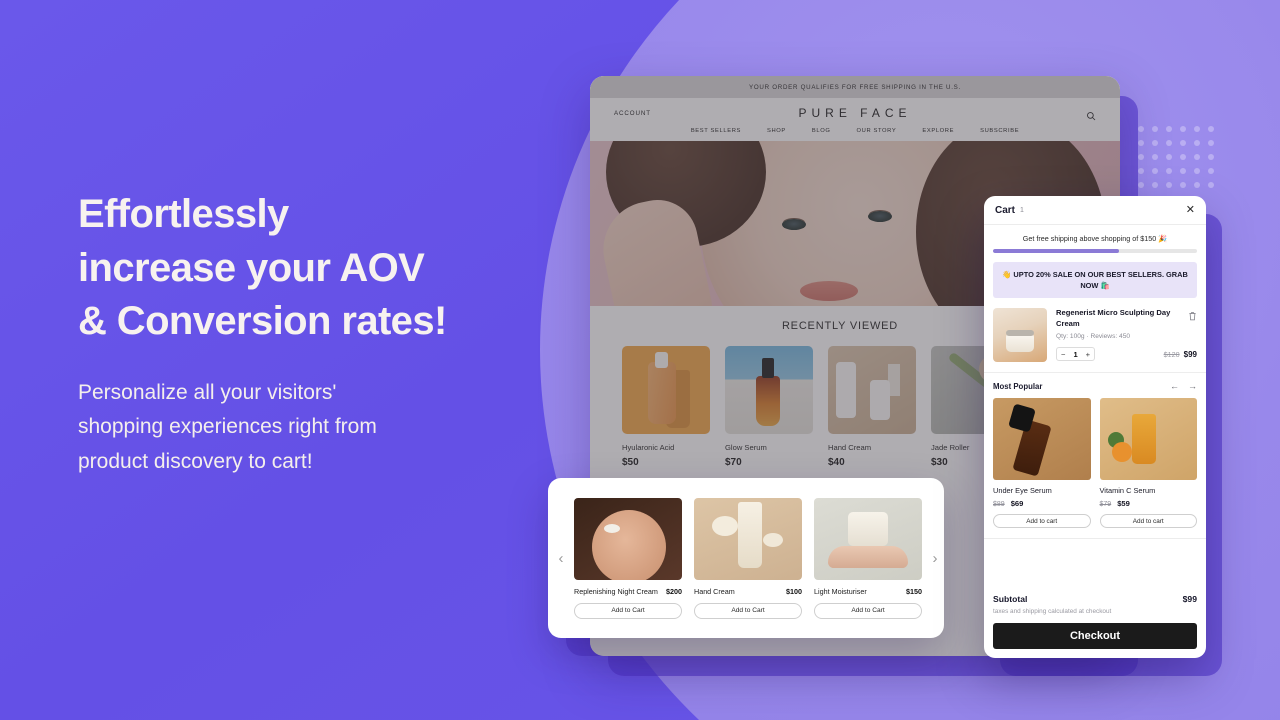 This screenshot has height=720, width=1280. Describe the element at coordinates (999, 131) in the screenshot. I see `nav-item: SUBSCRIBE` at that location.